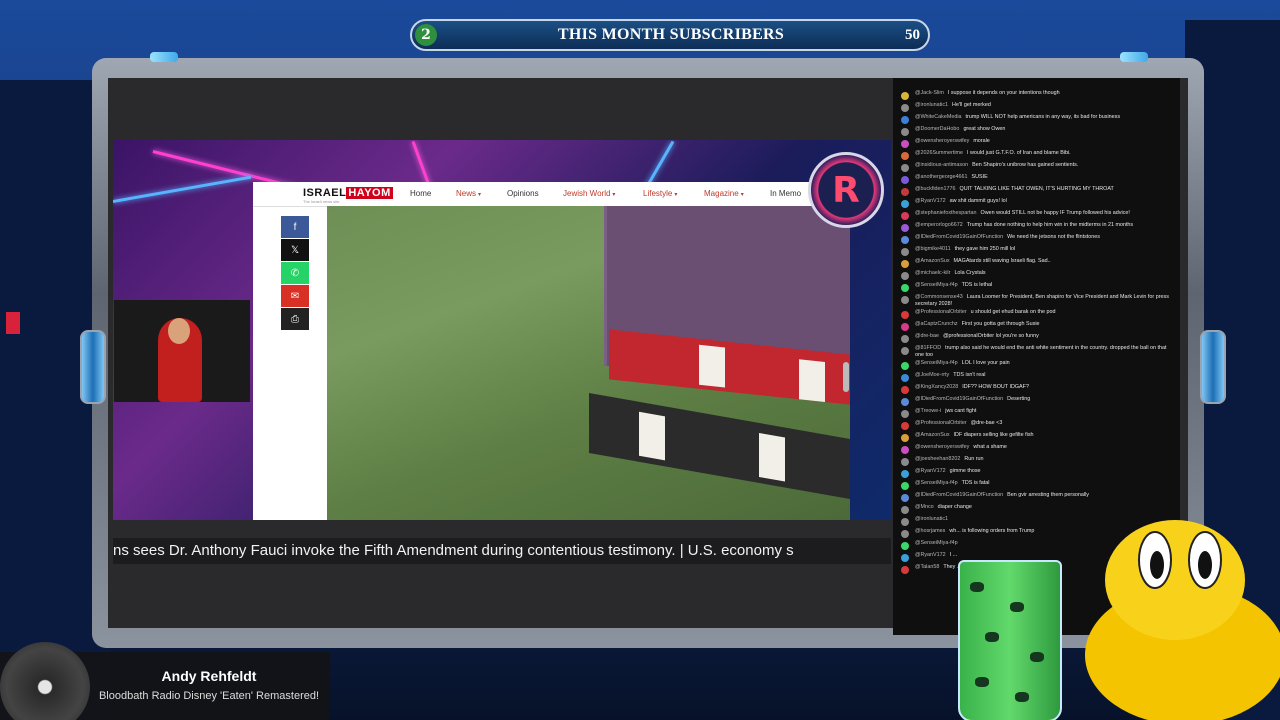  Describe the element at coordinates (939, 153) in the screenshot. I see `chat-username: @2026Summertime` at that location.